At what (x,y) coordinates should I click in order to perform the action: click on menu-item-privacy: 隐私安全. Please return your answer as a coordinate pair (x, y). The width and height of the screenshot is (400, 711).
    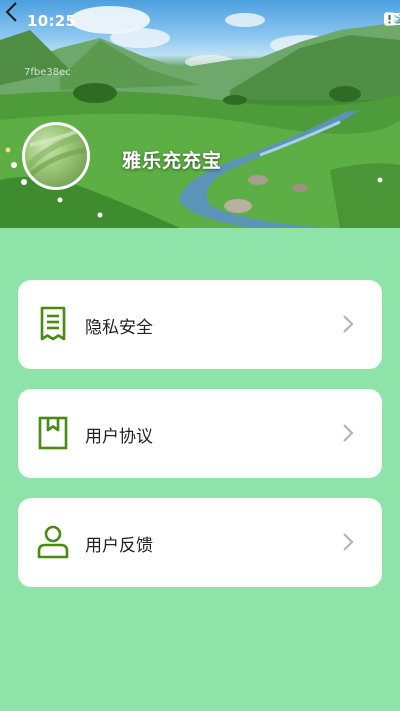
    Looking at the image, I should click on (200, 324).